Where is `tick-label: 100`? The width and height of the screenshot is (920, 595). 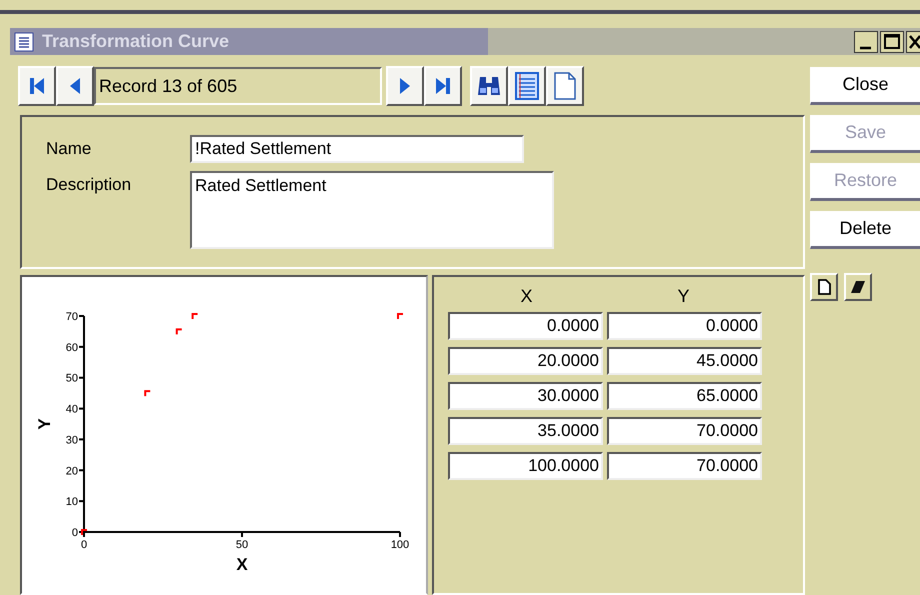
tick-label: 100 is located at coordinates (400, 545).